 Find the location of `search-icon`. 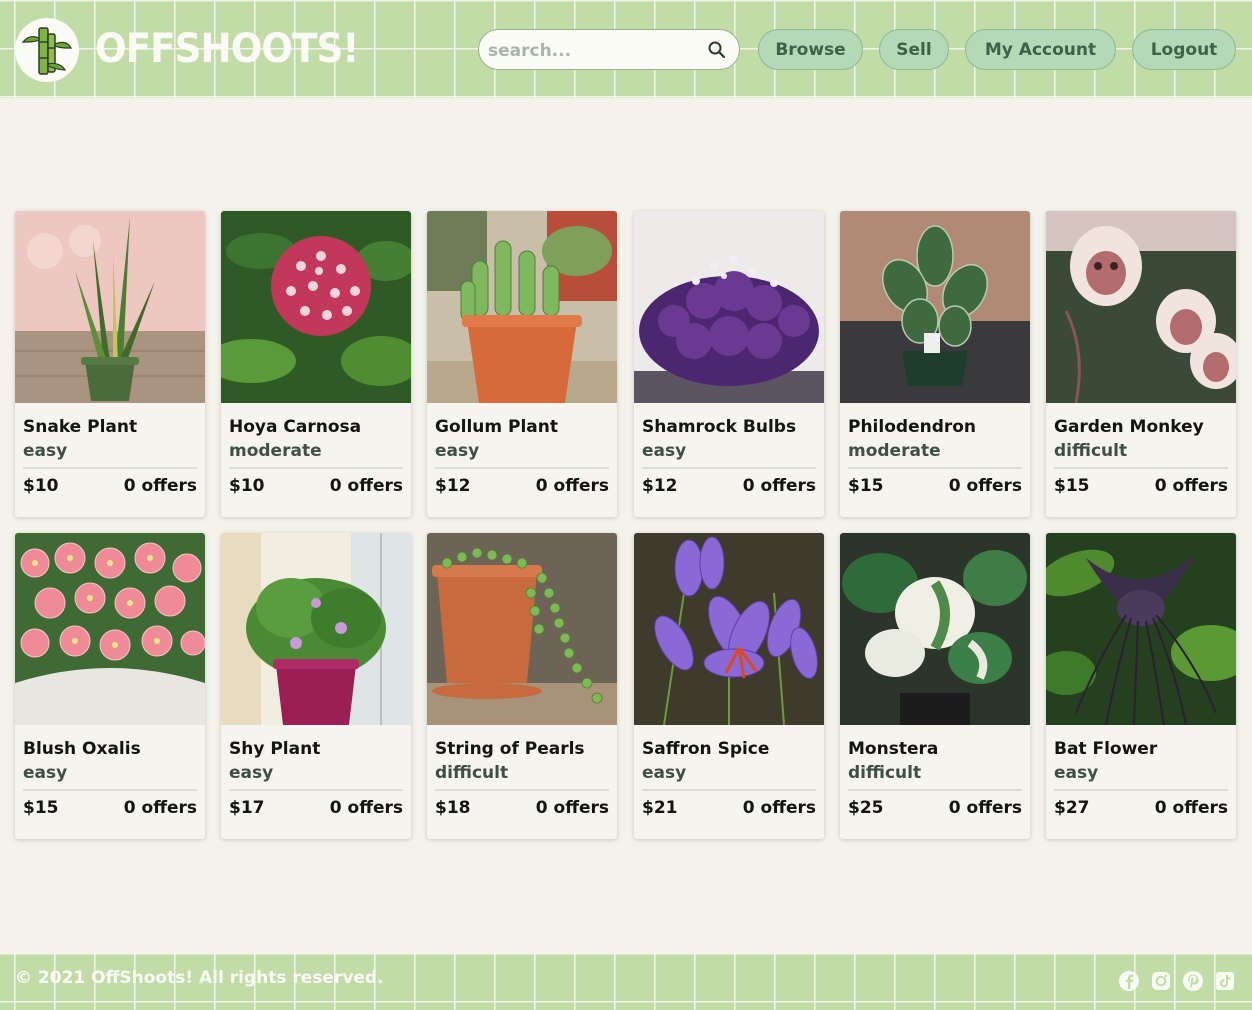

search-icon is located at coordinates (717, 50).